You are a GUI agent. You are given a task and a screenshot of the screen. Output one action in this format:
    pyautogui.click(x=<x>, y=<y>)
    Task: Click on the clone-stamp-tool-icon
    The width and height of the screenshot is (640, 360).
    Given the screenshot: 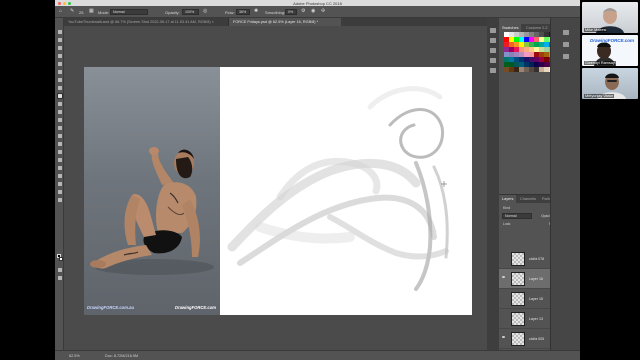 What is the action you would take?
    pyautogui.click(x=59, y=104)
    